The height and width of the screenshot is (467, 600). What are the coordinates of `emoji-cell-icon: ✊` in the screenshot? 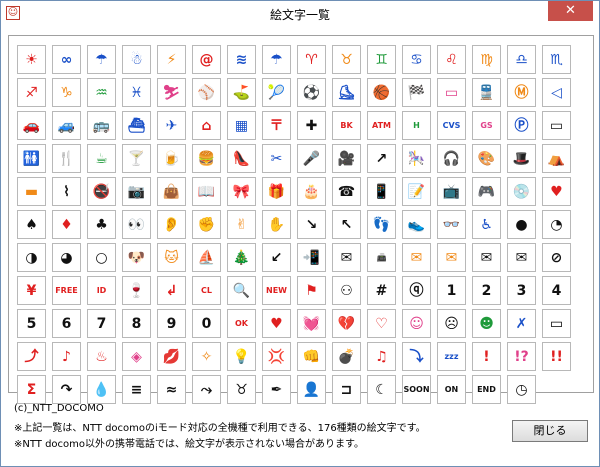 It's located at (206, 224).